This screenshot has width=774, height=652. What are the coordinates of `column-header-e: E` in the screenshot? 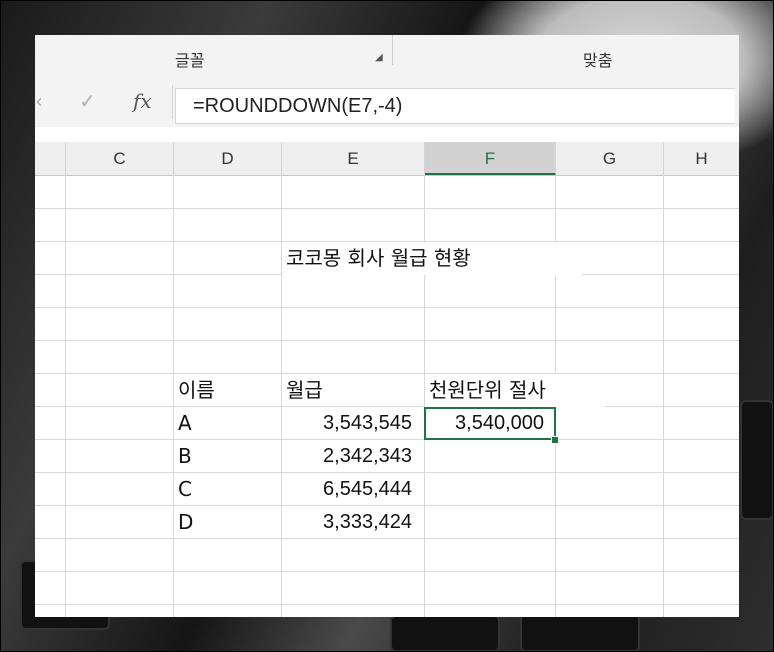 It's located at (353, 158).